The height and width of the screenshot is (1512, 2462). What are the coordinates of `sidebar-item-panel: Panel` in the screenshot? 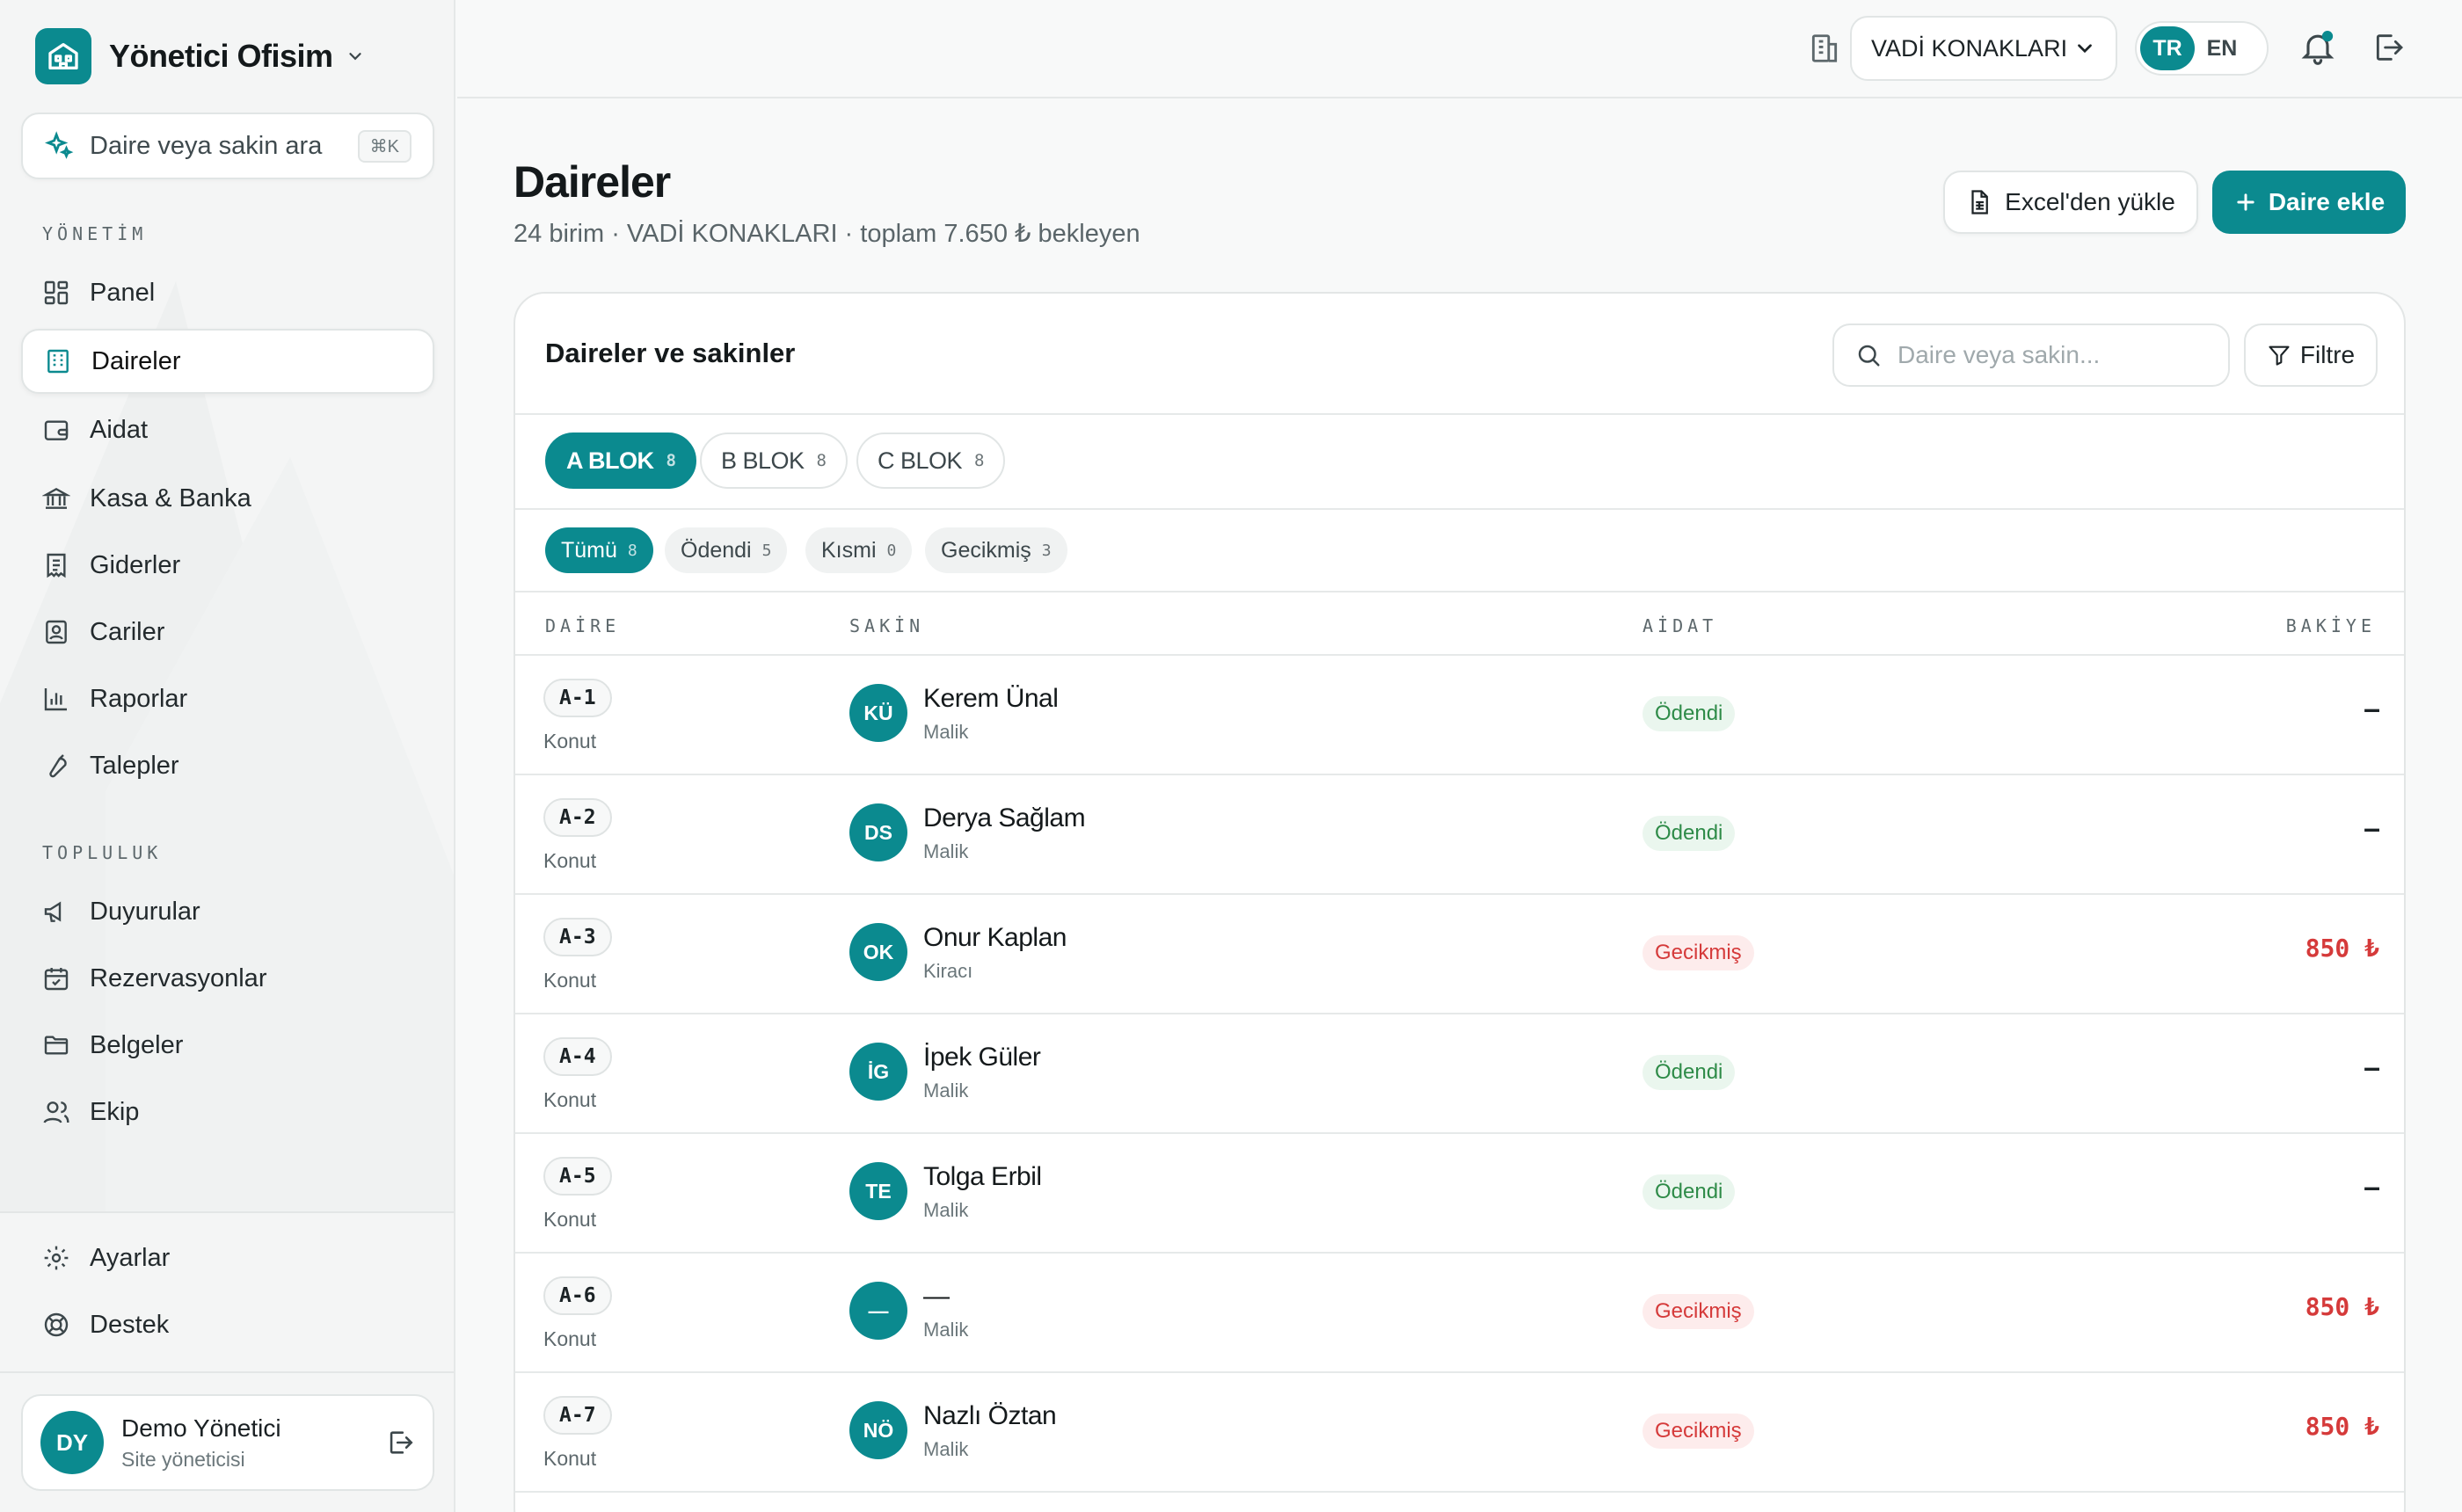 It's located at (228, 292).